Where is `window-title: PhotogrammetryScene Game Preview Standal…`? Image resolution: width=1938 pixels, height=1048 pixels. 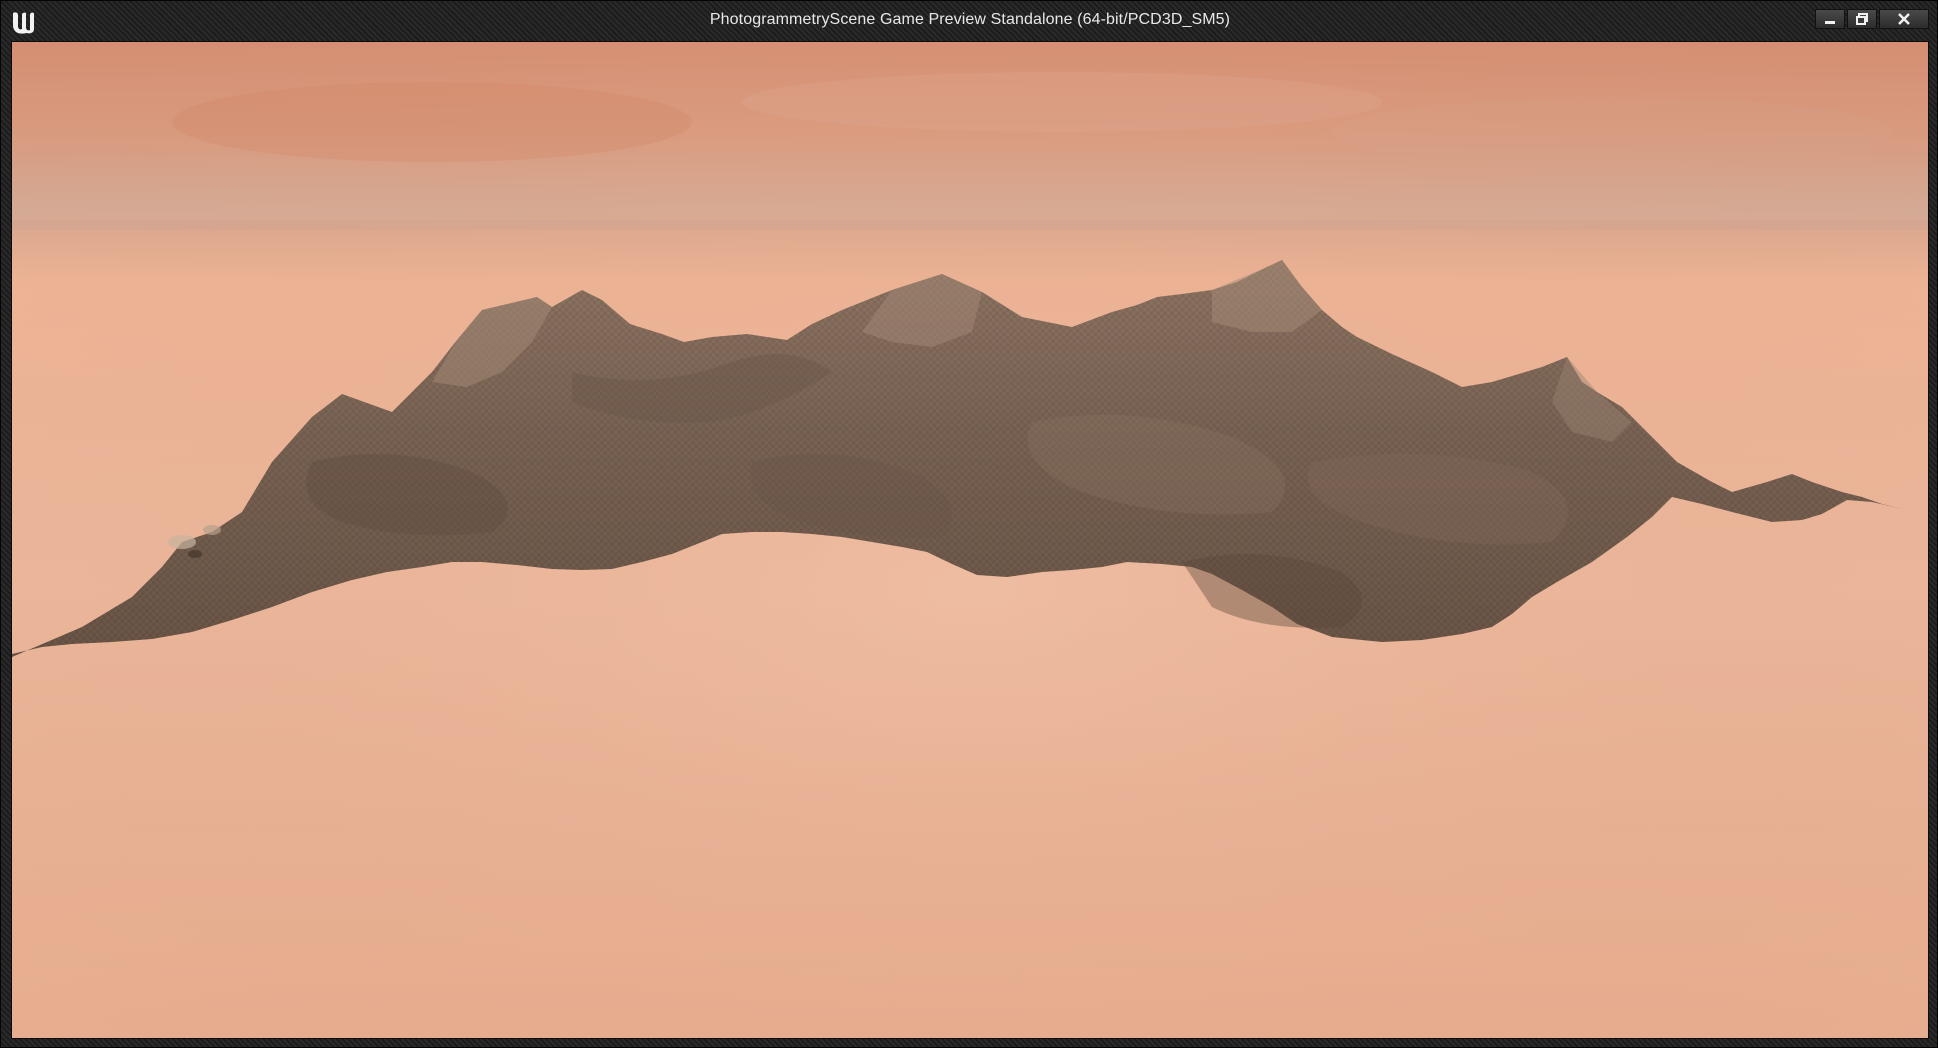
window-title: PhotogrammetryScene Game Preview Standal… is located at coordinates (970, 19).